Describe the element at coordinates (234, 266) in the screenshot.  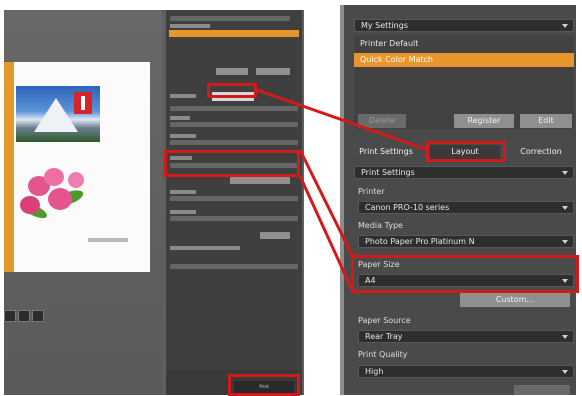
I see `extra-dropdown-mini` at that location.